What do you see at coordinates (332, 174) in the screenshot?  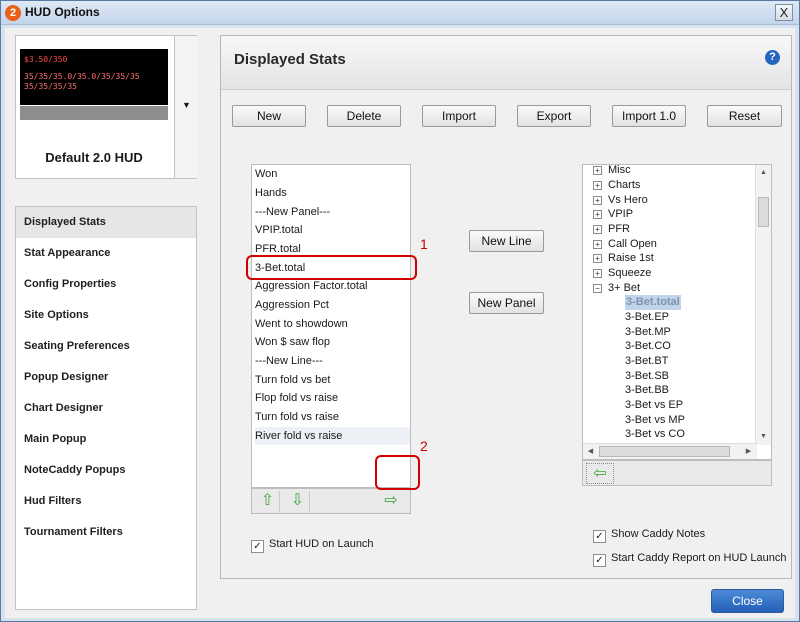 I see `list-item: Won` at bounding box center [332, 174].